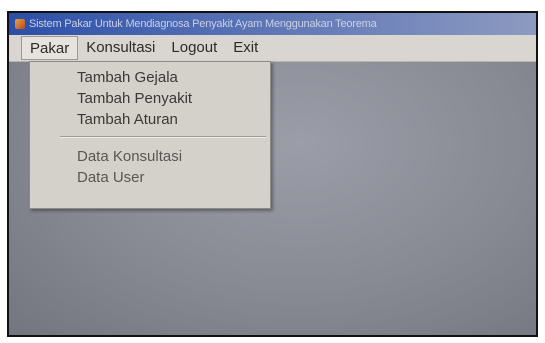  Describe the element at coordinates (20, 24) in the screenshot. I see `app-icon` at that location.